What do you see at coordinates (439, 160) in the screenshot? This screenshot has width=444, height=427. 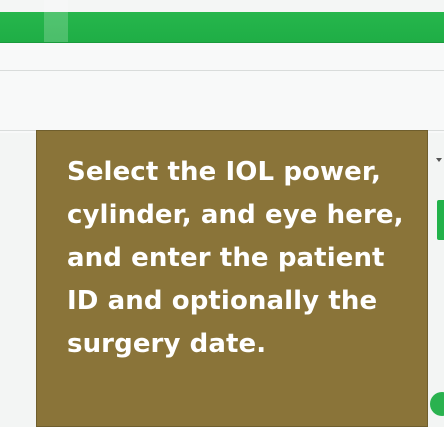 I see `caret-down-icon` at bounding box center [439, 160].